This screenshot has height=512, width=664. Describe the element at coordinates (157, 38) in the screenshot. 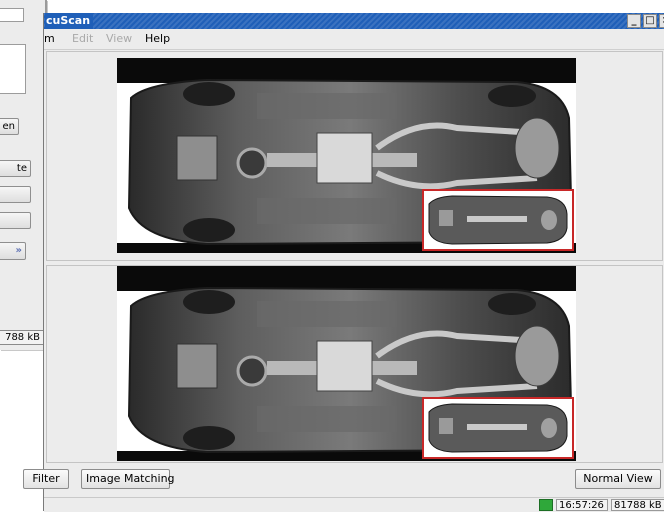

I see `menu-help: Help` at that location.